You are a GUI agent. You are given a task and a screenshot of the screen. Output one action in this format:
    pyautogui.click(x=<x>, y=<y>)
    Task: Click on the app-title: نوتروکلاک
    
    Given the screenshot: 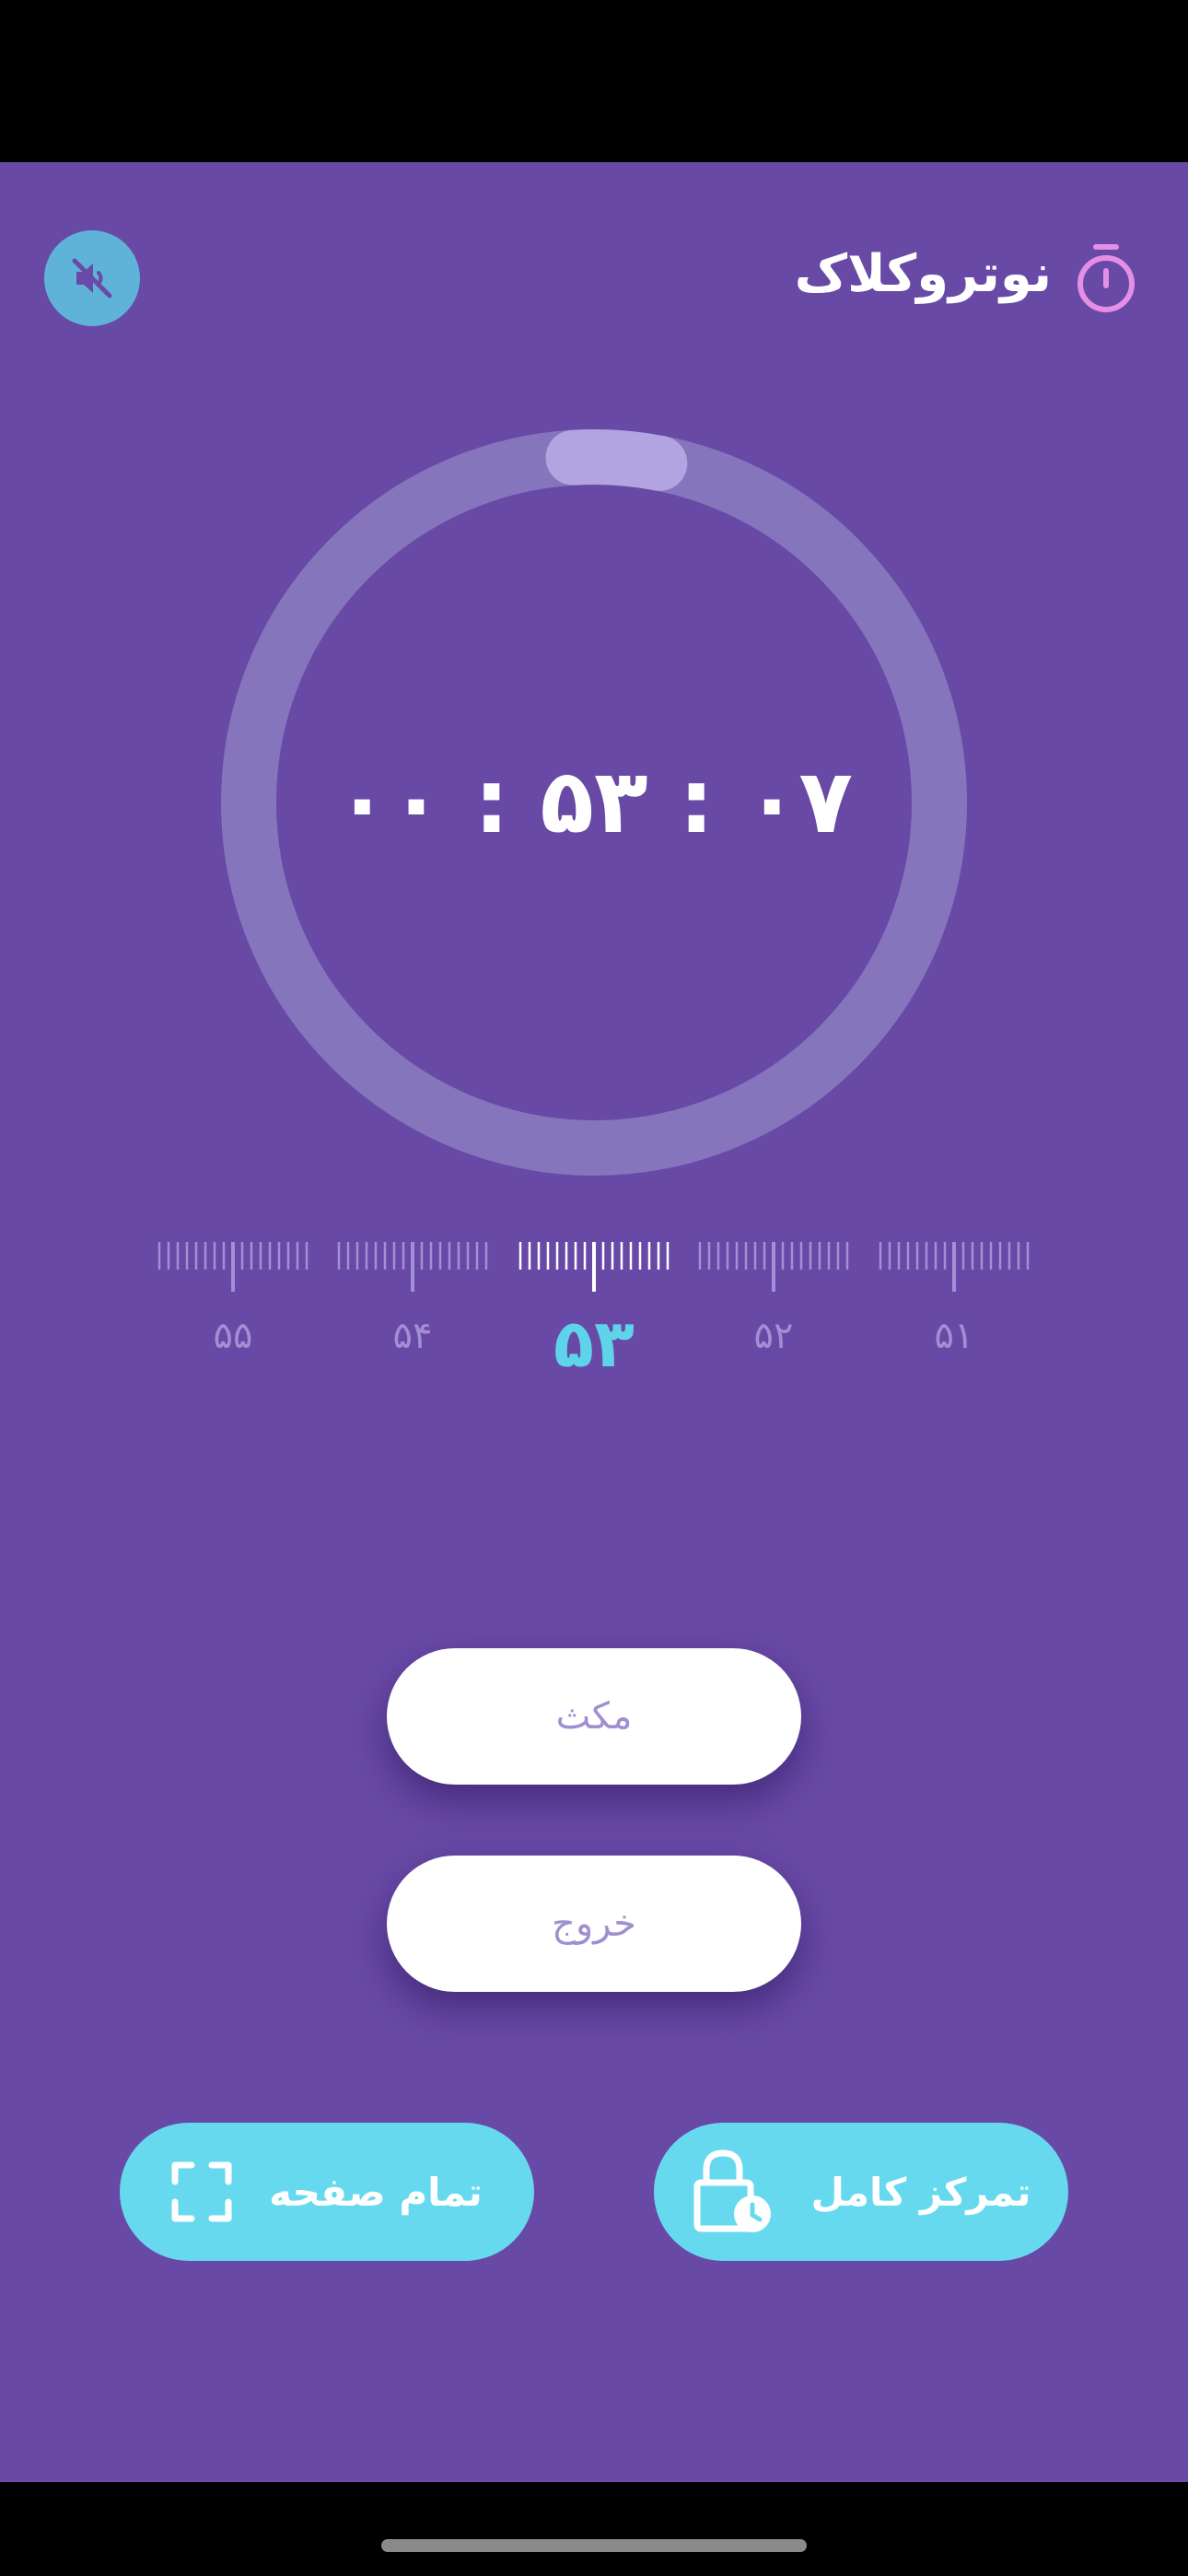 What is the action you would take?
    pyautogui.click(x=923, y=274)
    